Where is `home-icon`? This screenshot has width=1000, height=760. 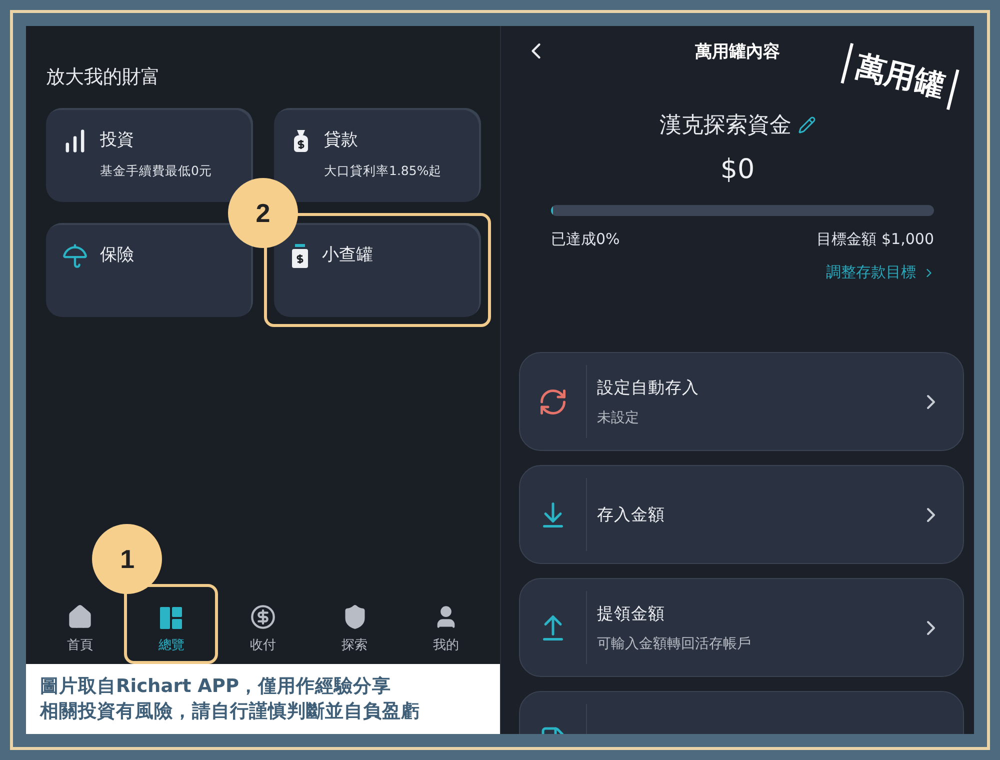
home-icon is located at coordinates (79, 617).